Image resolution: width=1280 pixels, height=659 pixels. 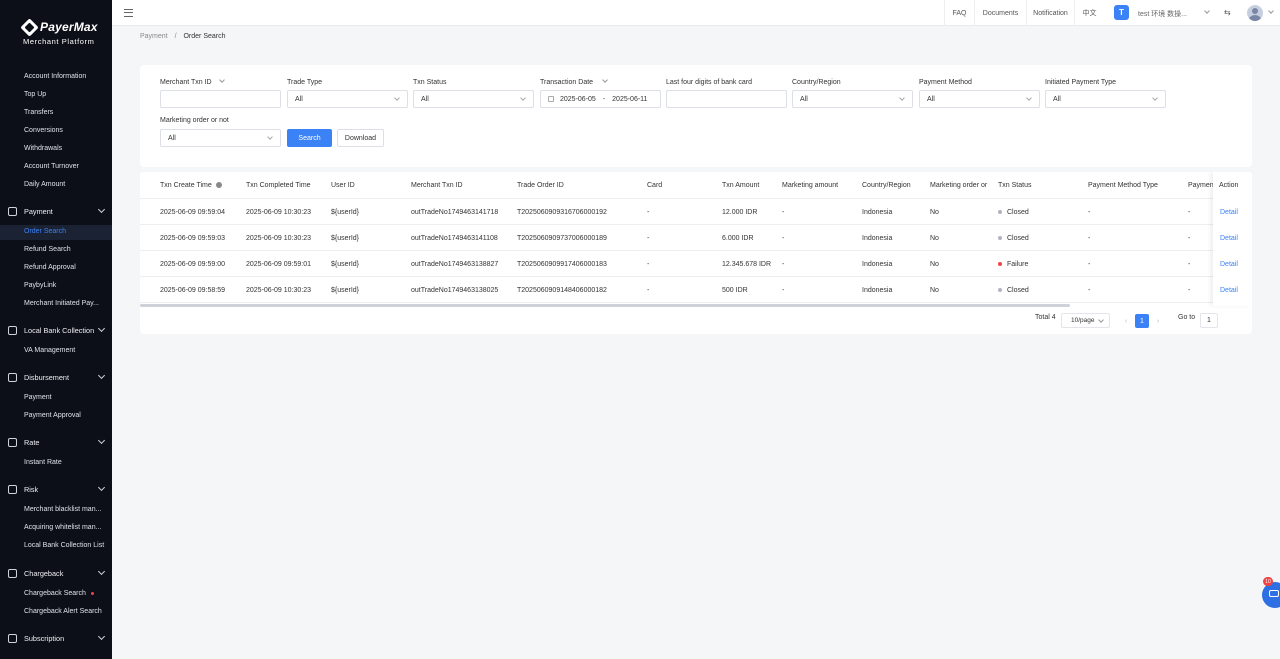 I want to click on merchant-txn-id: outTradeNo1749463141108, so click(x=454, y=238).